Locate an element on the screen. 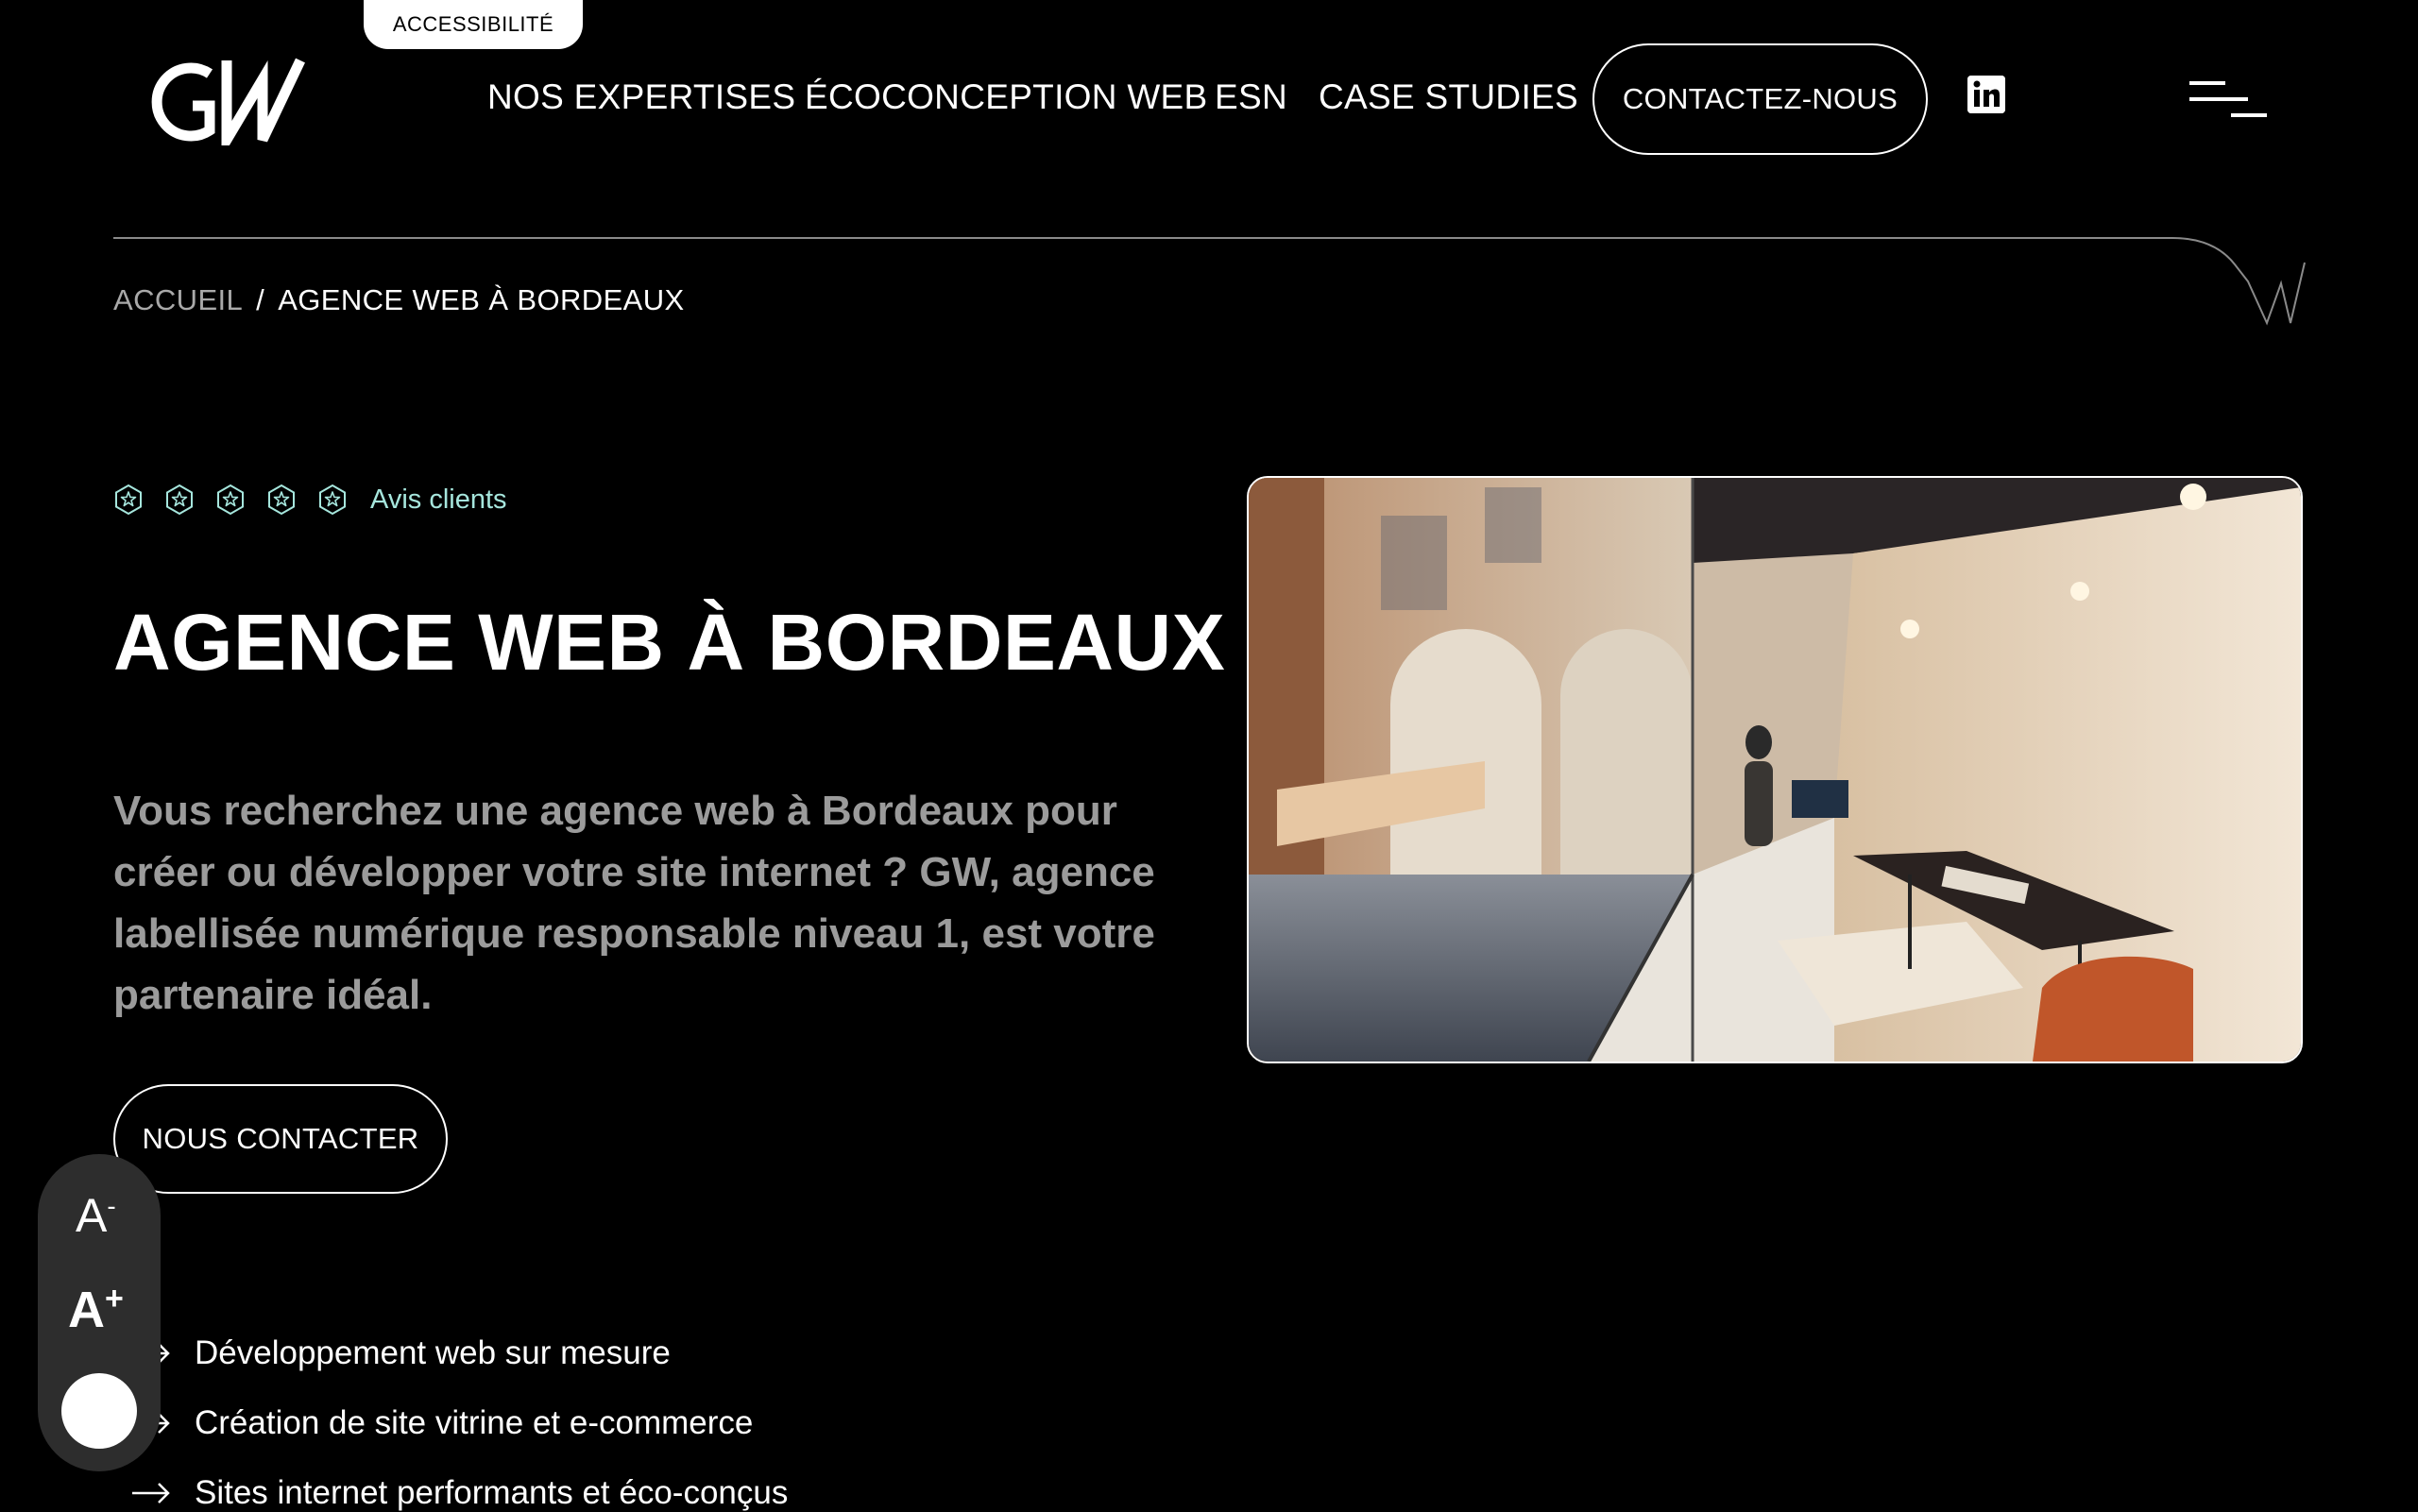  linkedin-icon is located at coordinates (1986, 95).